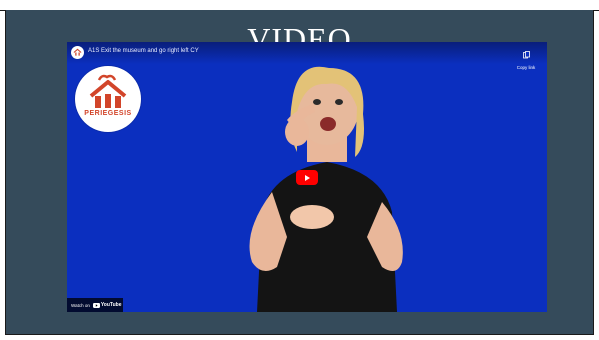 This screenshot has height=340, width=599. Describe the element at coordinates (111, 305) in the screenshot. I see `youtube-wordmark: YouTube` at that location.